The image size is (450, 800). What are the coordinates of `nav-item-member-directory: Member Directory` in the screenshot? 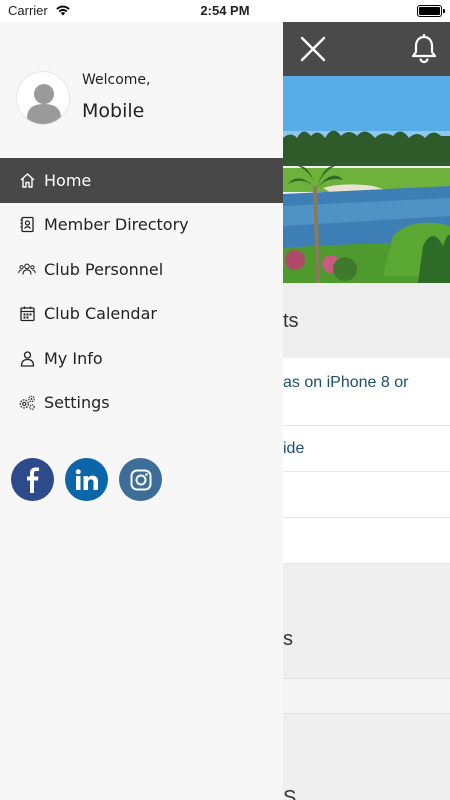 It's located at (141, 225).